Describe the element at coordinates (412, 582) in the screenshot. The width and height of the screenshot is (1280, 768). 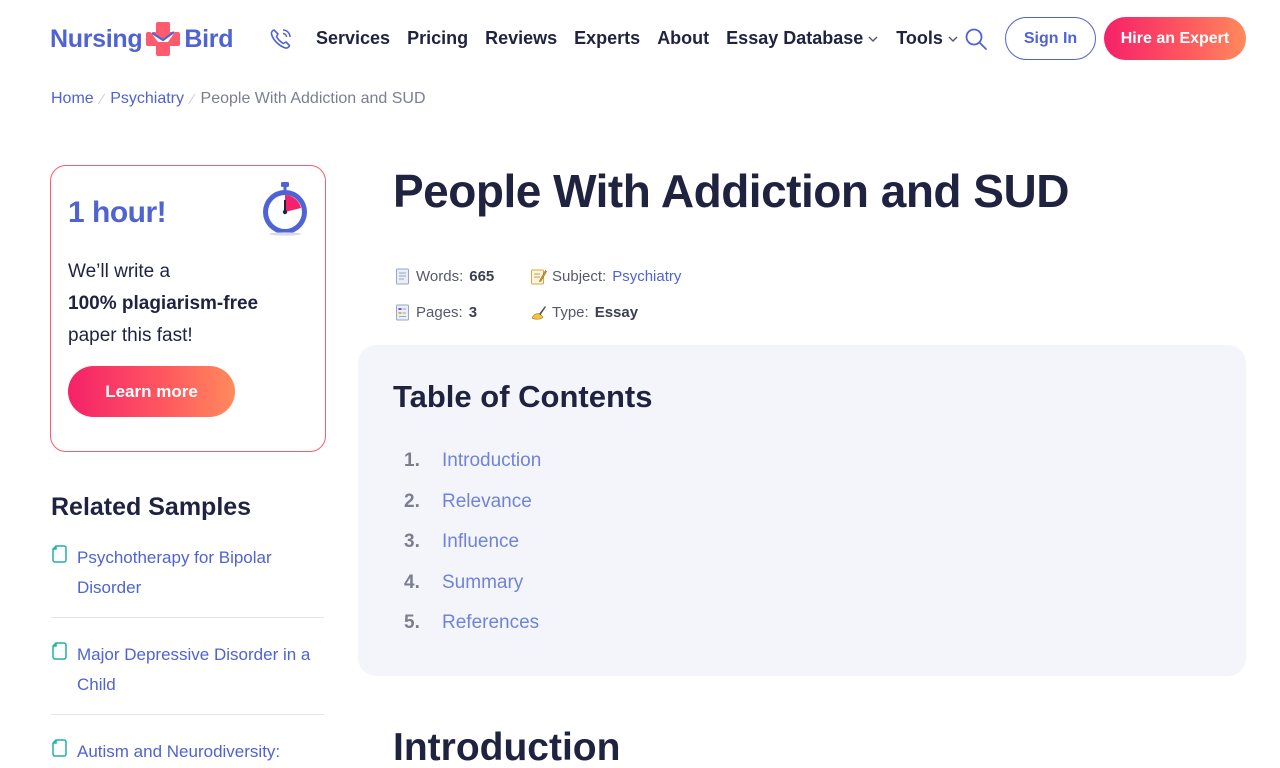
I see `toc-number: 4.` at that location.